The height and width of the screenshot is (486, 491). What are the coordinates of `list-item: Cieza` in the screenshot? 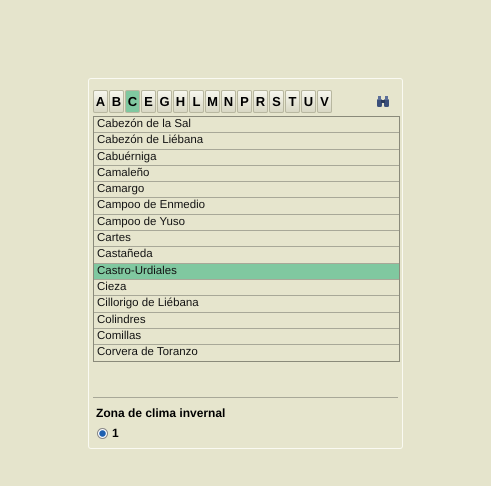 It's located at (246, 288).